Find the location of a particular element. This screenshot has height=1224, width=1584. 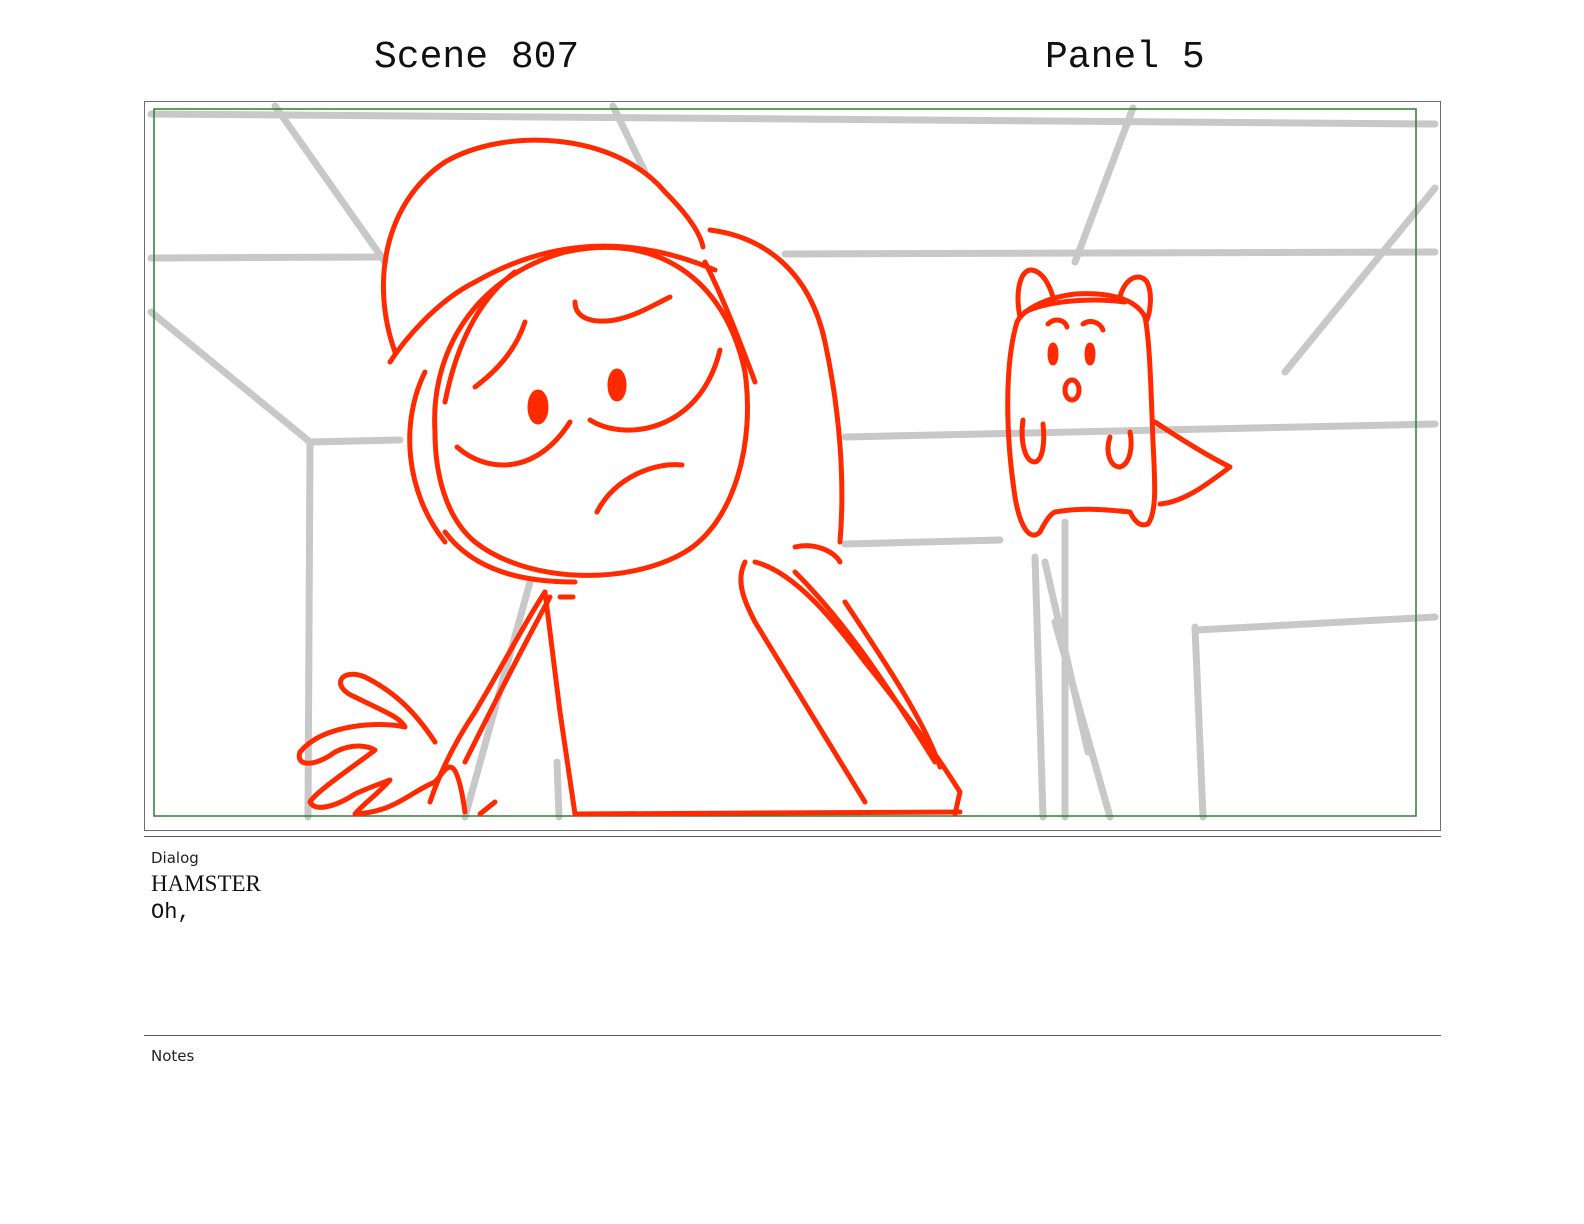

hamster-sketch is located at coordinates (1119, 402).